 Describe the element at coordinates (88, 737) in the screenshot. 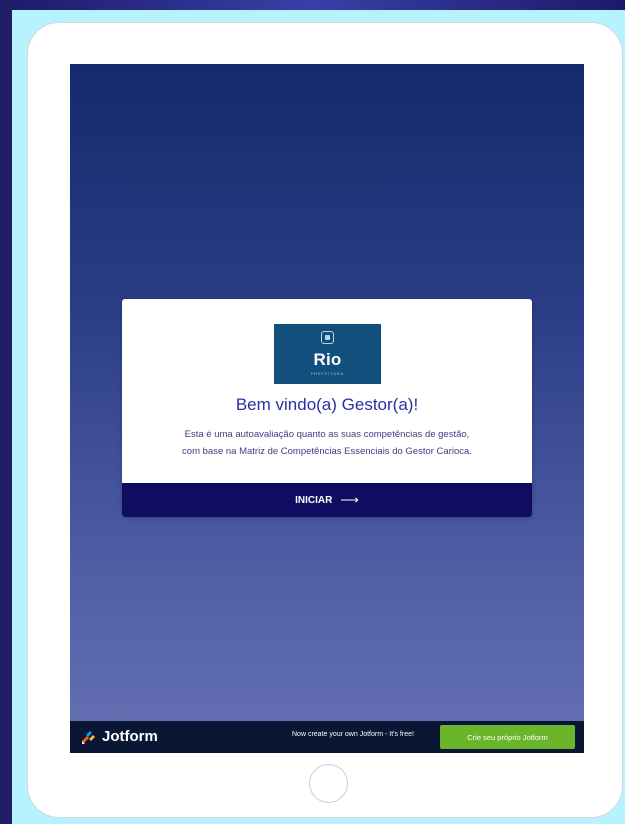

I see `jotform-logo-icon` at that location.